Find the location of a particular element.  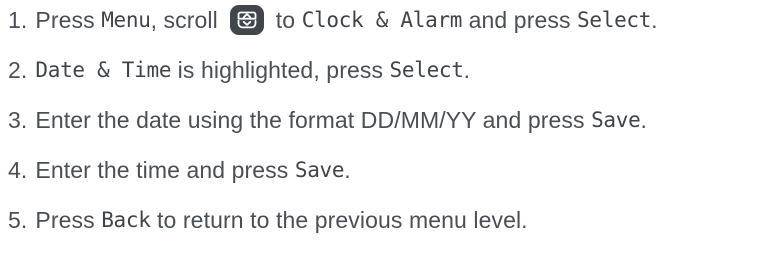

step-text: to is located at coordinates (285, 20).